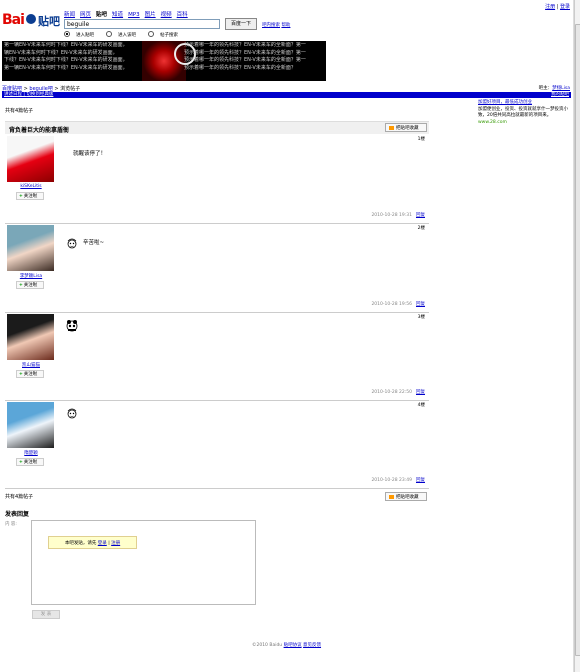 The image size is (580, 672). Describe the element at coordinates (391, 215) in the screenshot. I see `post-time: 2010-10-28 19:31` at that location.